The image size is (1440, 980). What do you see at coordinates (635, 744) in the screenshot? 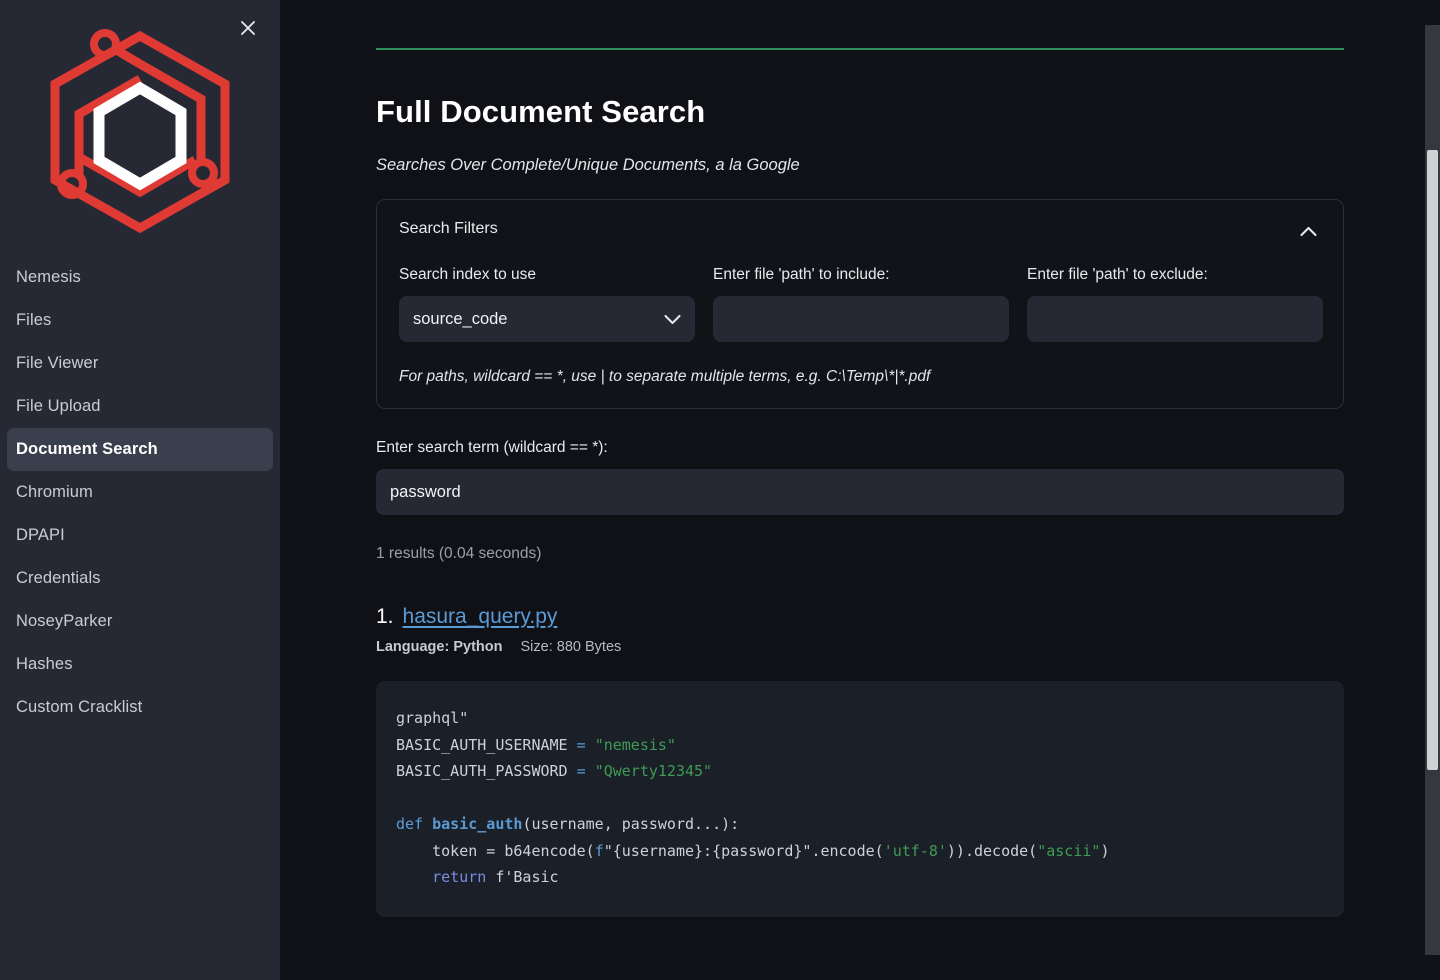
I see `code-line-2-value: "nemesis"` at bounding box center [635, 744].